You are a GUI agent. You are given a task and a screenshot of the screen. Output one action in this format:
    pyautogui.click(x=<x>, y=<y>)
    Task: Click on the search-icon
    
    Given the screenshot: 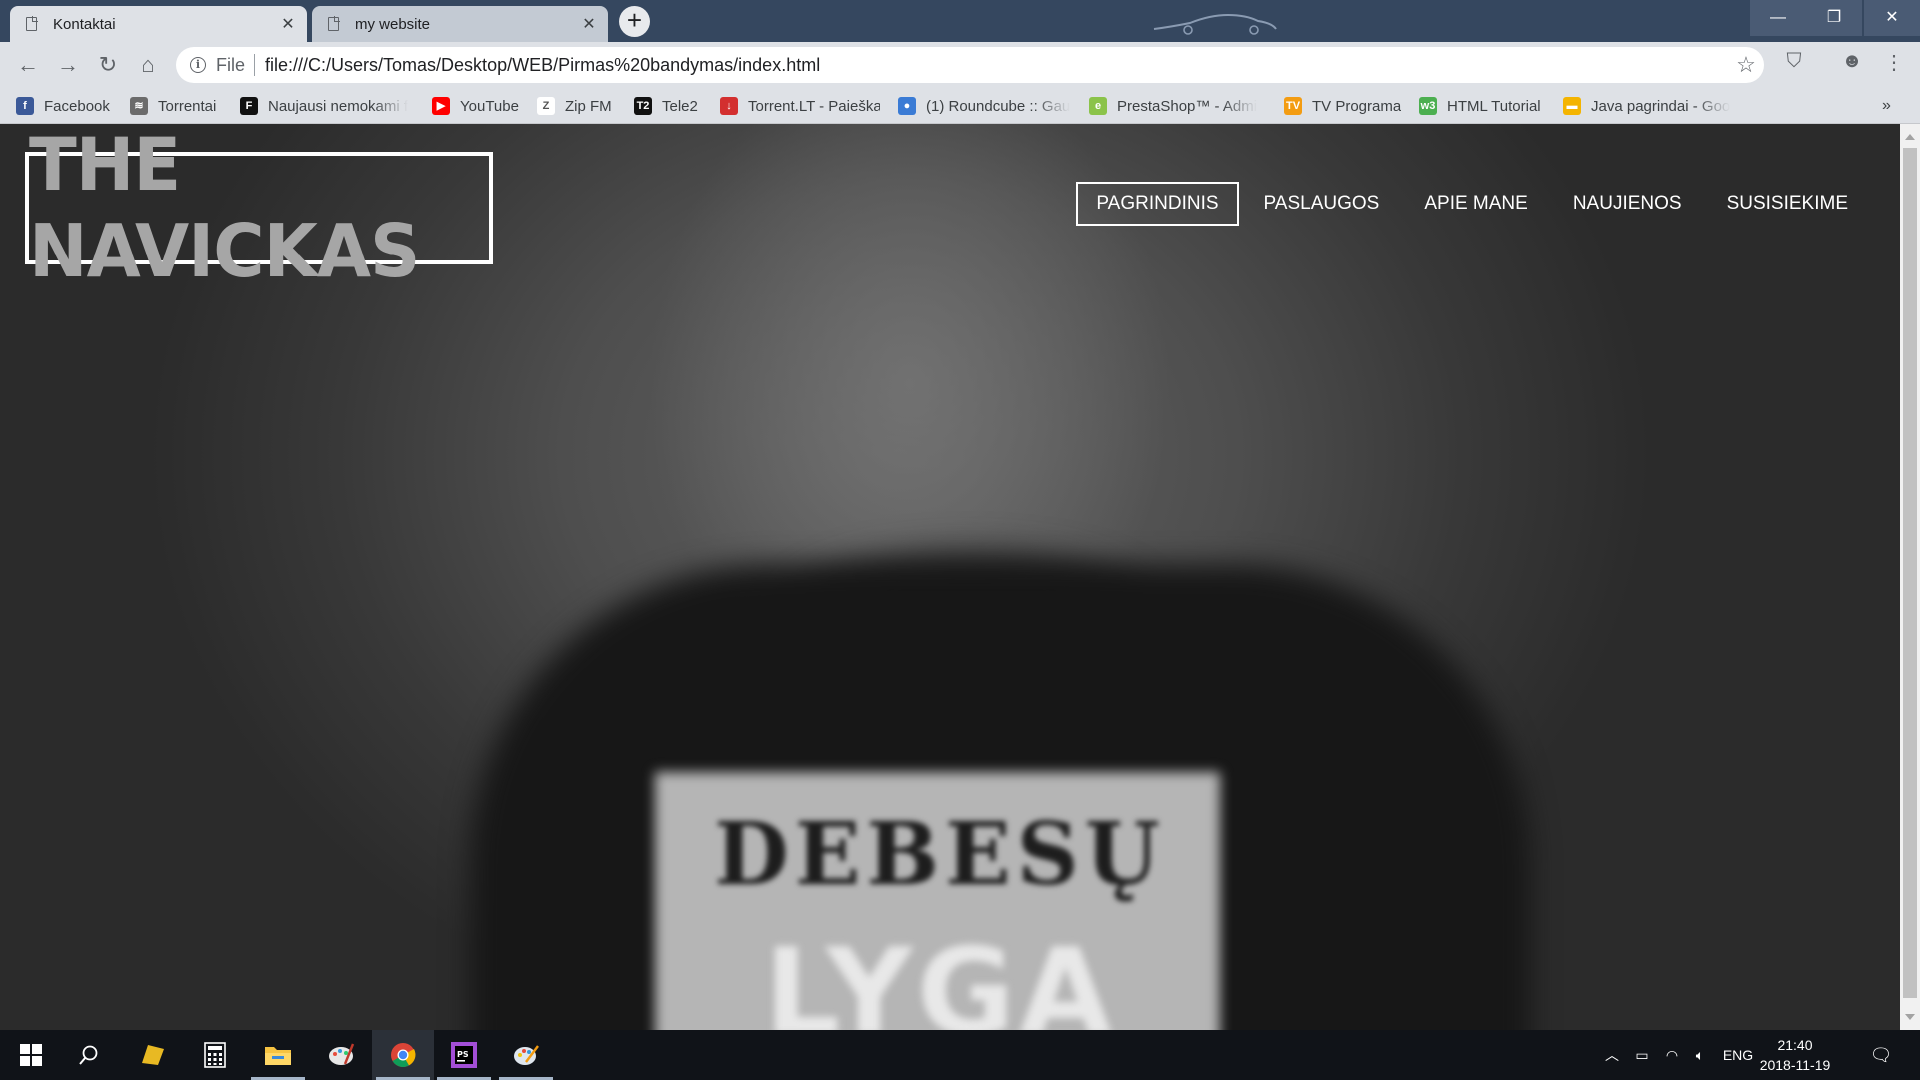 What is the action you would take?
    pyautogui.click(x=88, y=1055)
    